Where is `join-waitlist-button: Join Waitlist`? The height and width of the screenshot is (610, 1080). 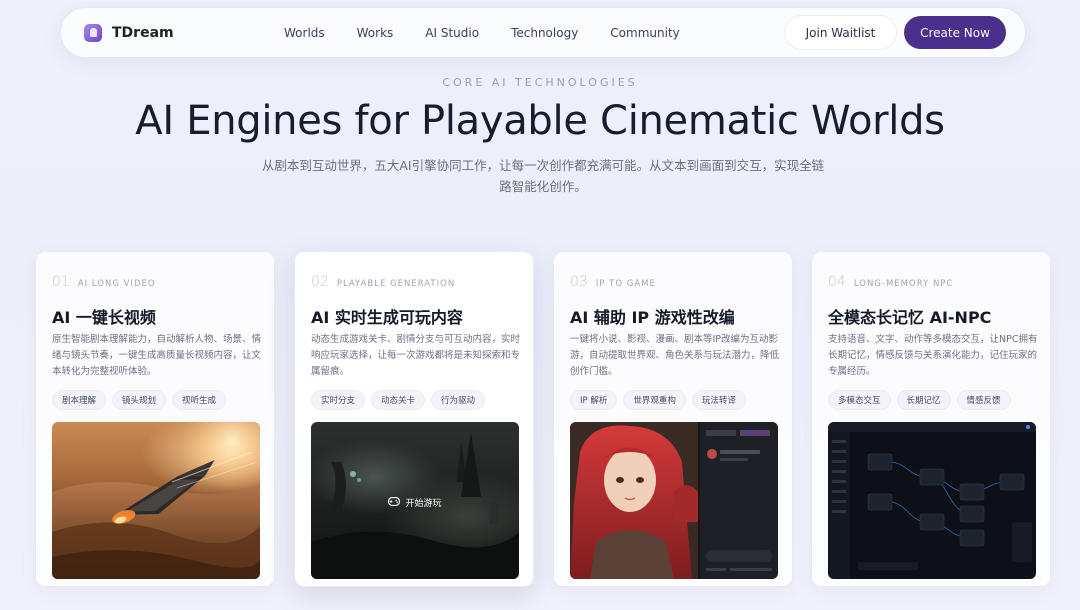
join-waitlist-button: Join Waitlist is located at coordinates (840, 32).